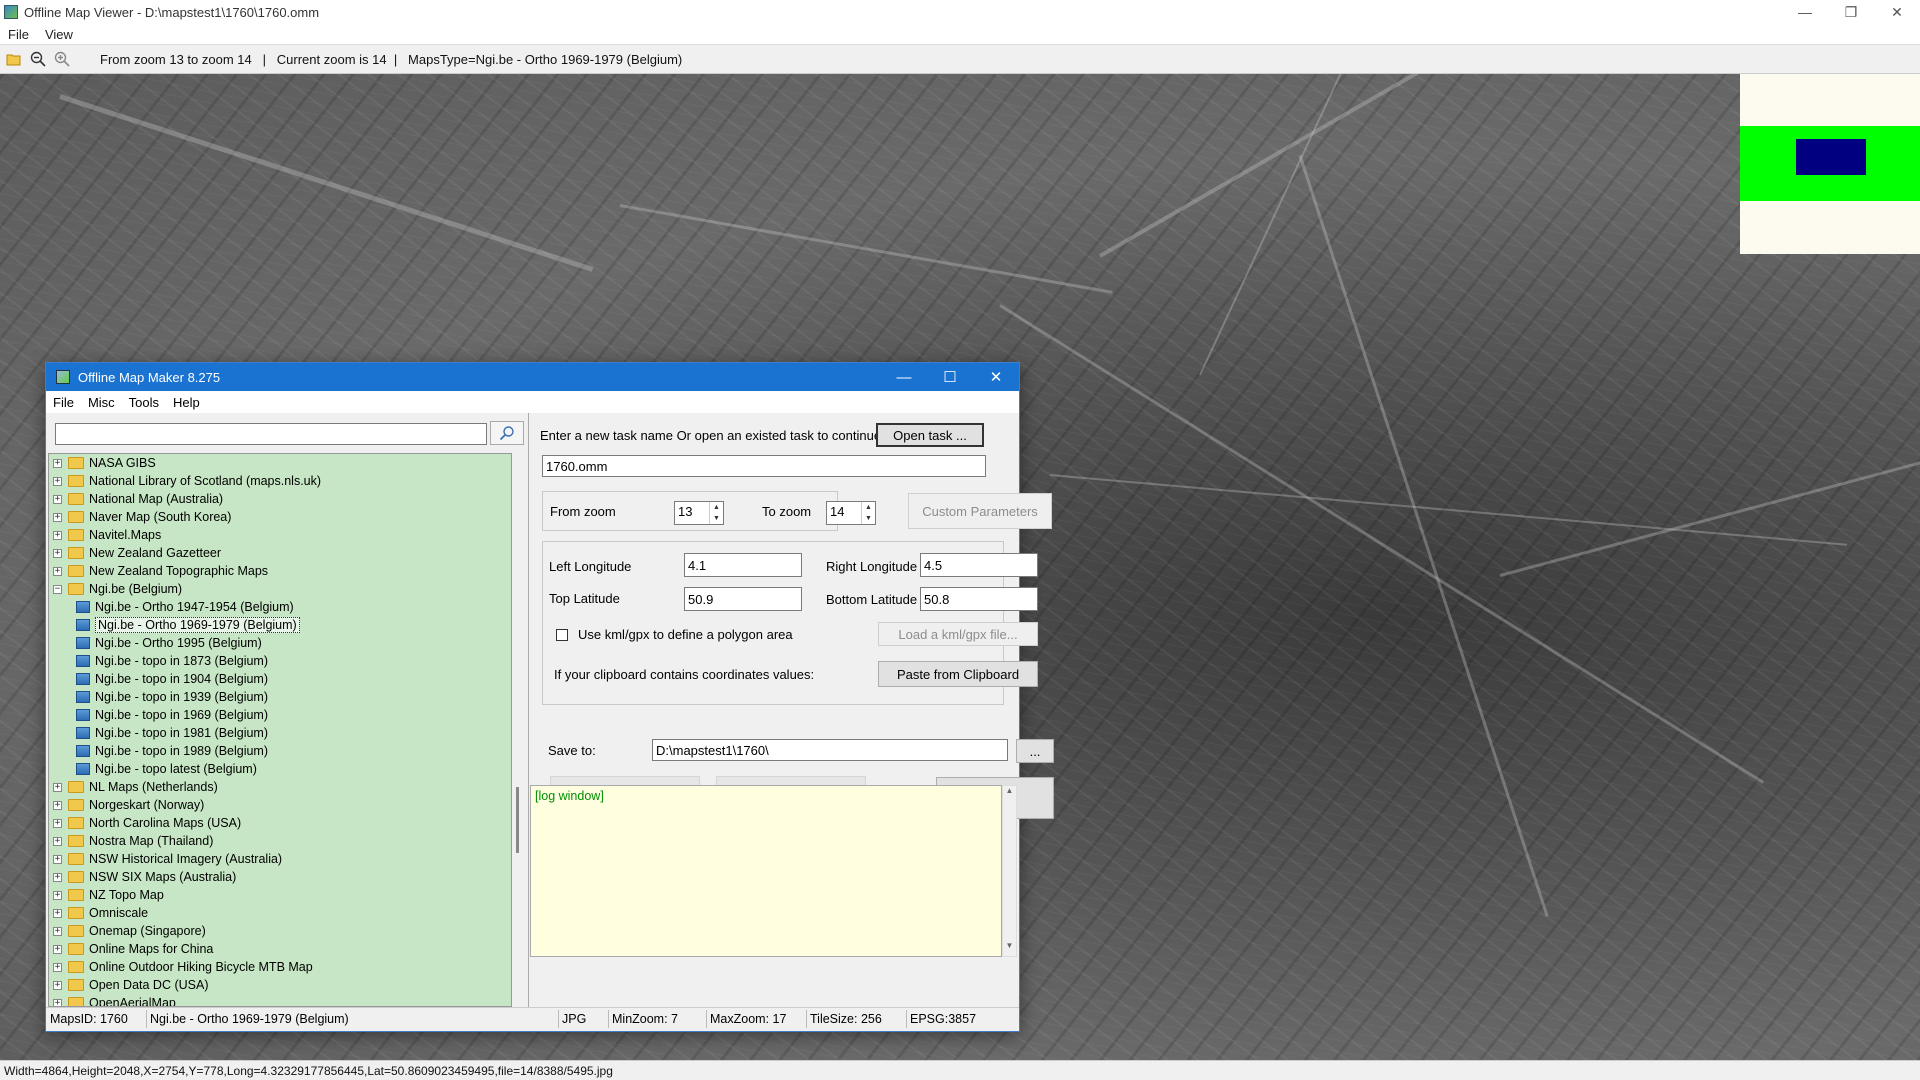 The image size is (1920, 1080). I want to click on maximize-icon: ☐, so click(950, 377).